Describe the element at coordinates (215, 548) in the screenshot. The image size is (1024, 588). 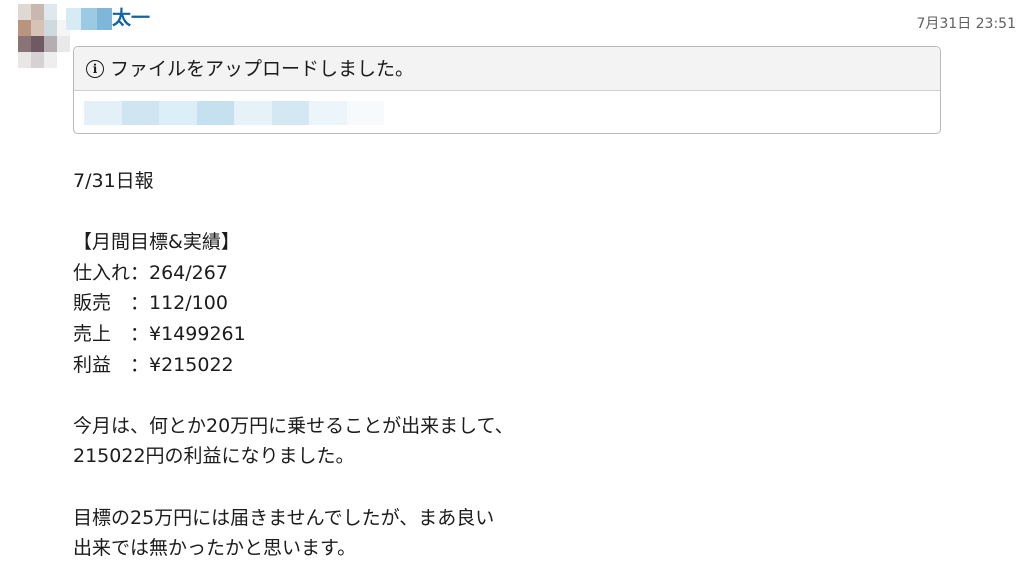
I see `message-line: 出来では無かったかと思います。` at that location.